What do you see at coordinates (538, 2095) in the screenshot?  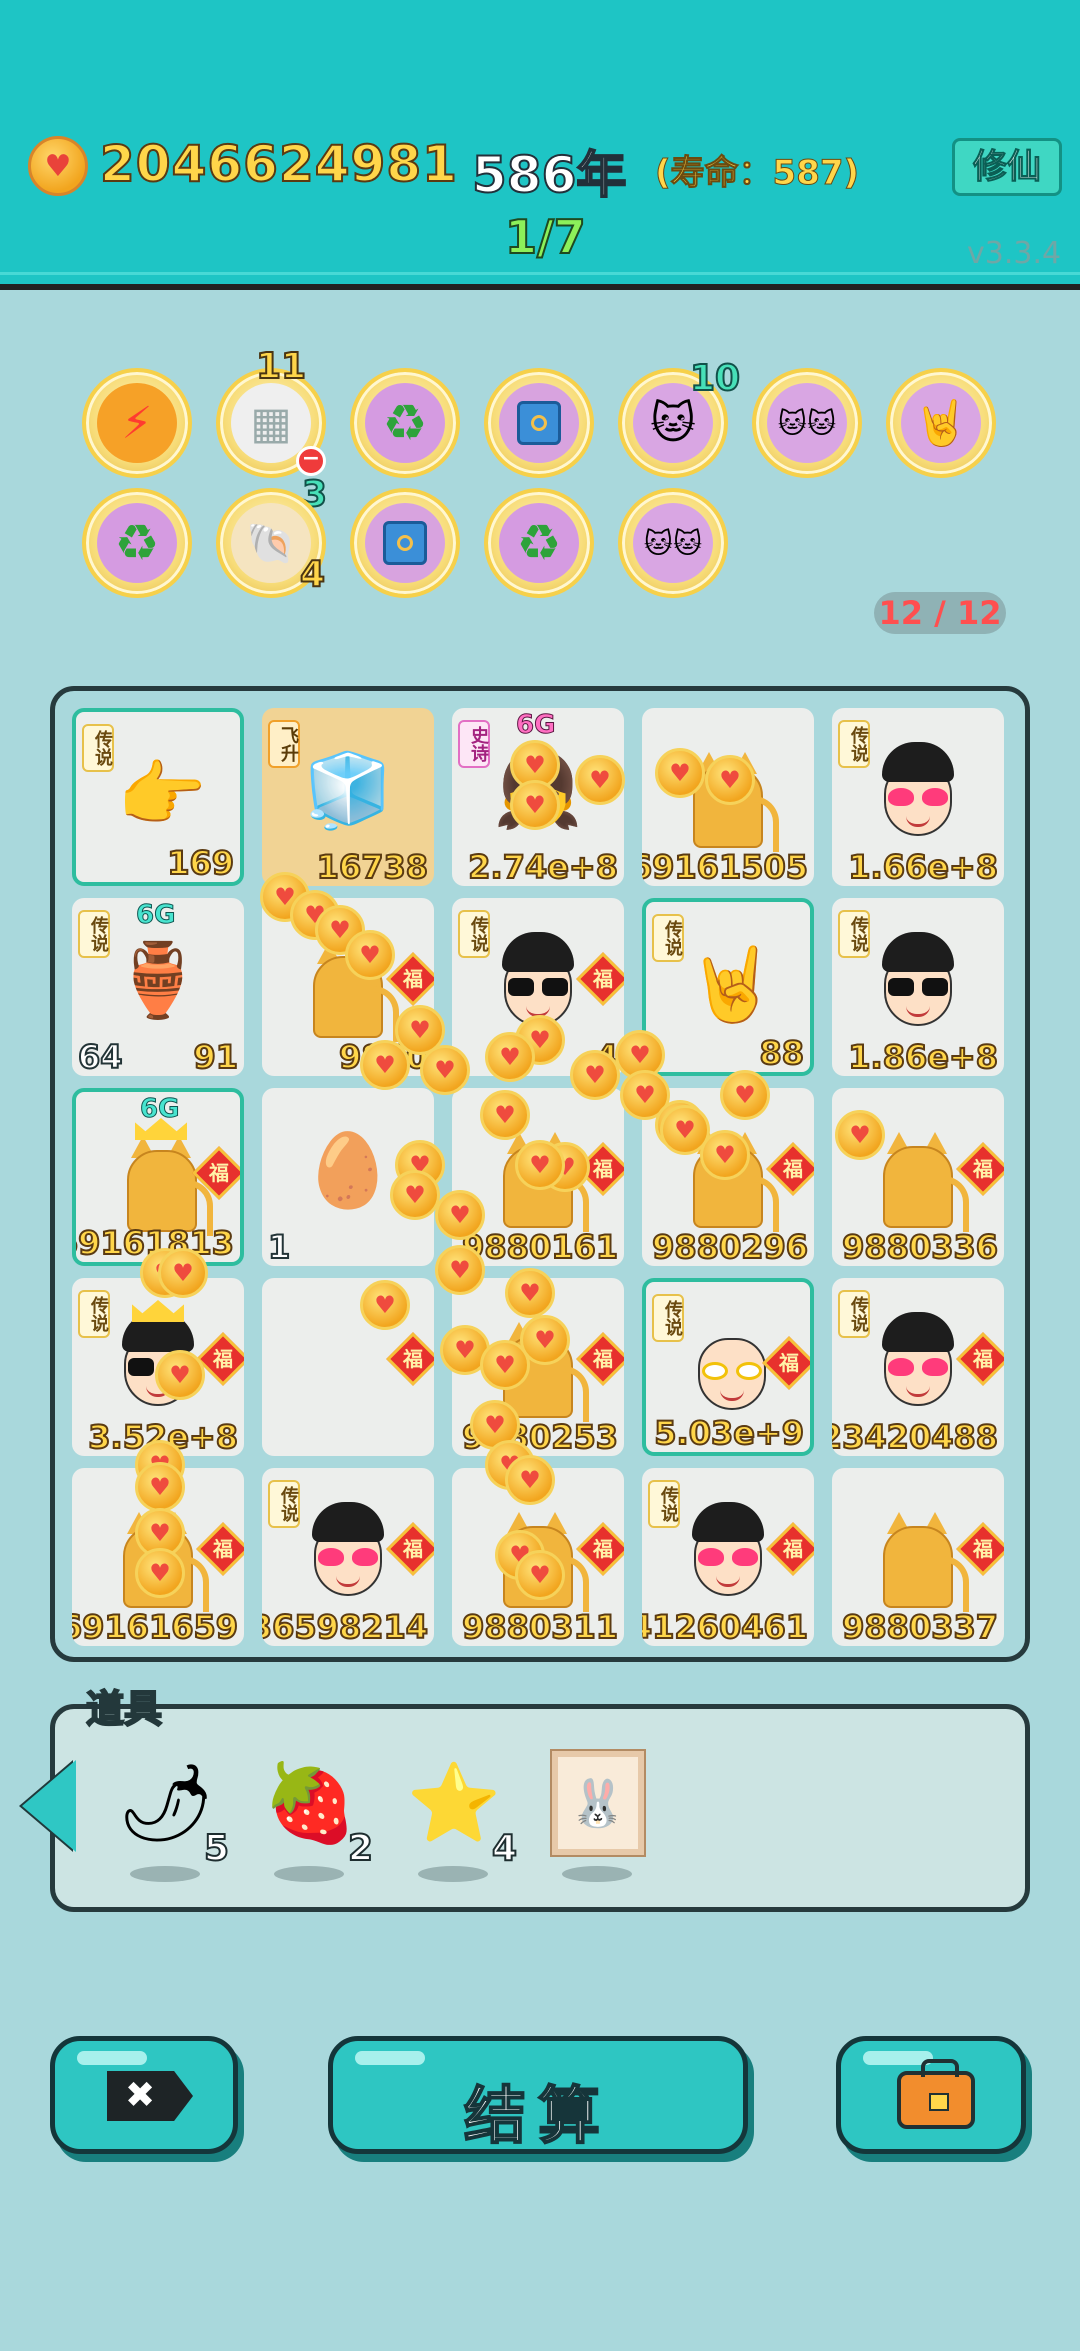 I see `settle-button: 结算` at bounding box center [538, 2095].